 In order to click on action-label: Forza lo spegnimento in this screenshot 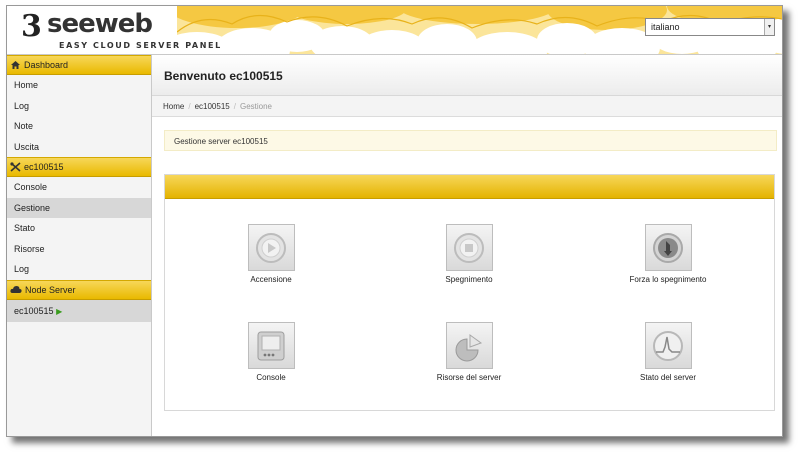, I will do `click(668, 279)`.